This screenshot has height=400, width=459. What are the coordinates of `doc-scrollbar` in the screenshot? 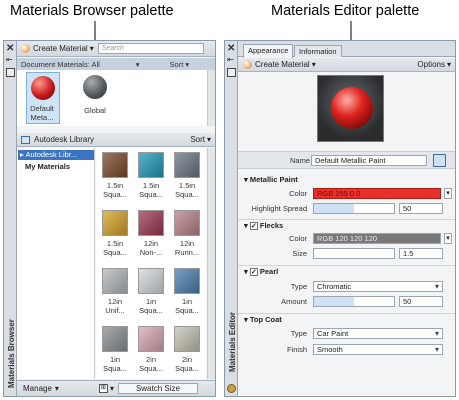 It's located at (211, 98).